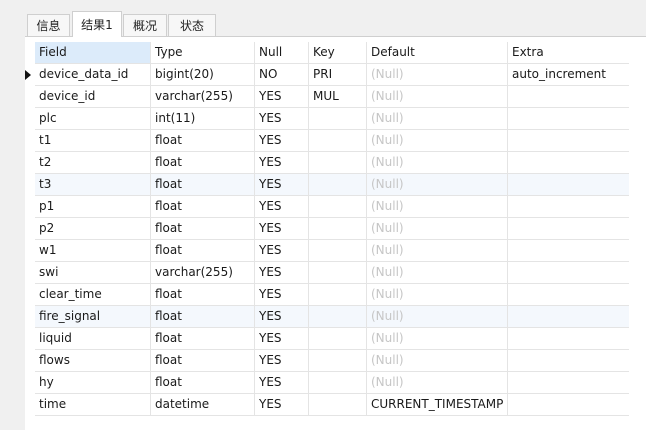 This screenshot has width=646, height=430. Describe the element at coordinates (93, 404) in the screenshot. I see `cell-field: time` at that location.